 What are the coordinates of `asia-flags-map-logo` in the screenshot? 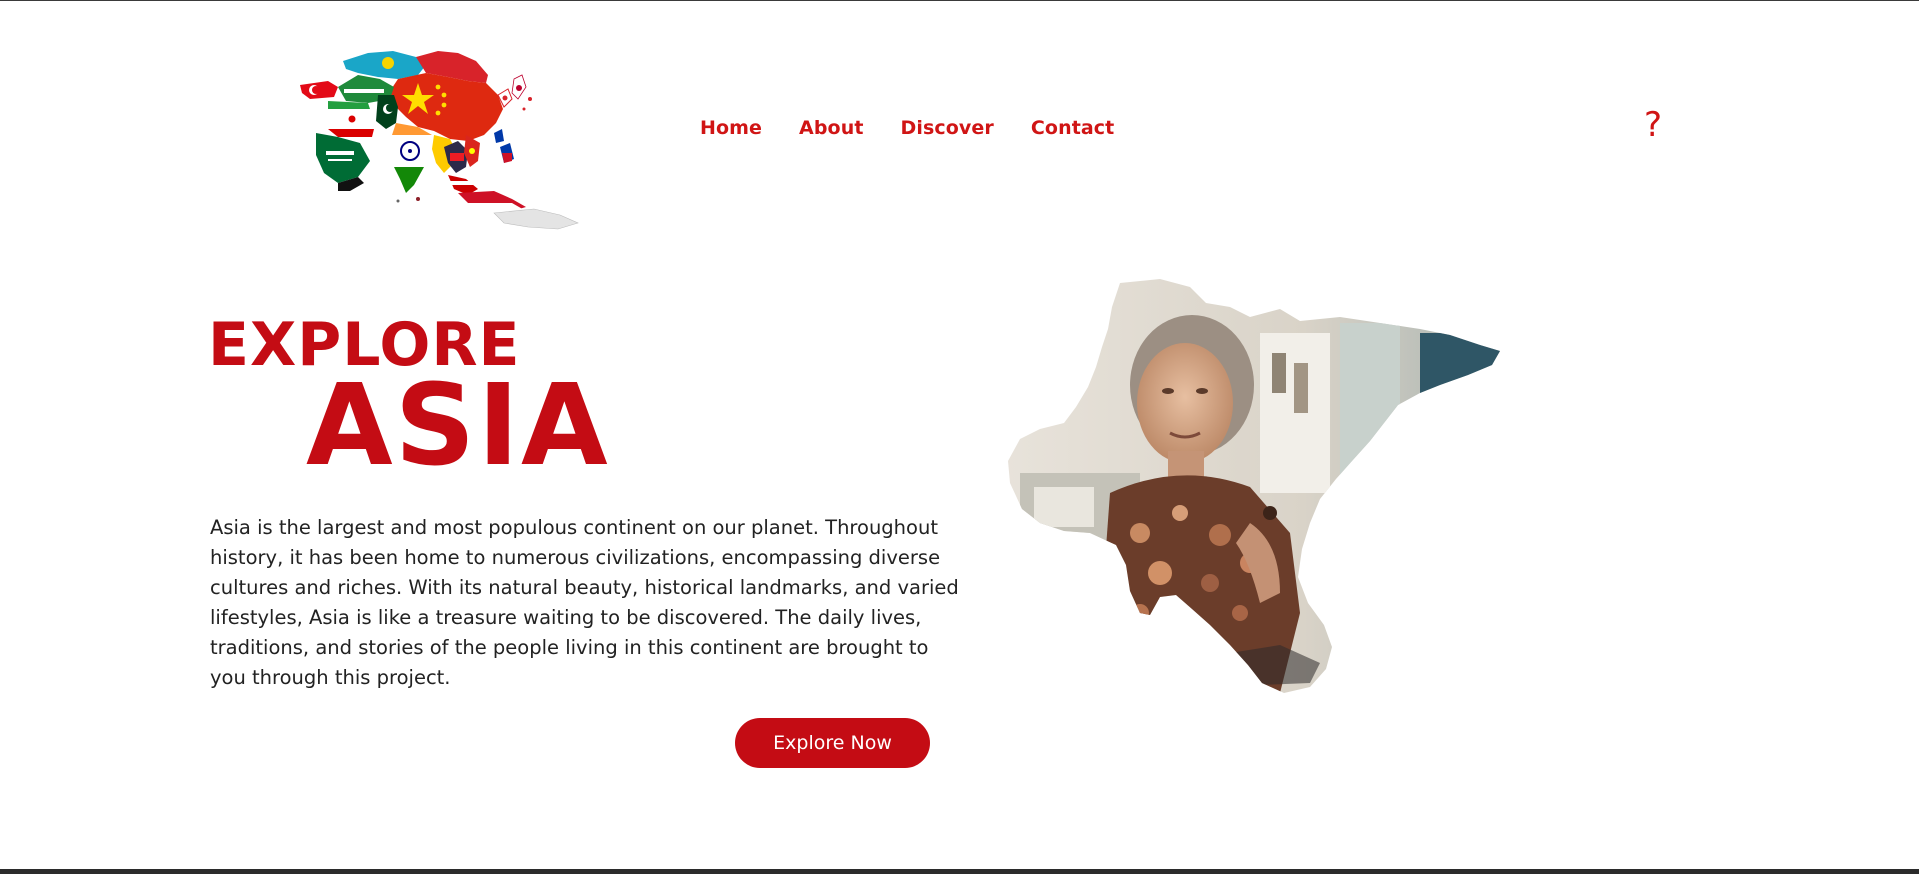 It's located at (443, 141).